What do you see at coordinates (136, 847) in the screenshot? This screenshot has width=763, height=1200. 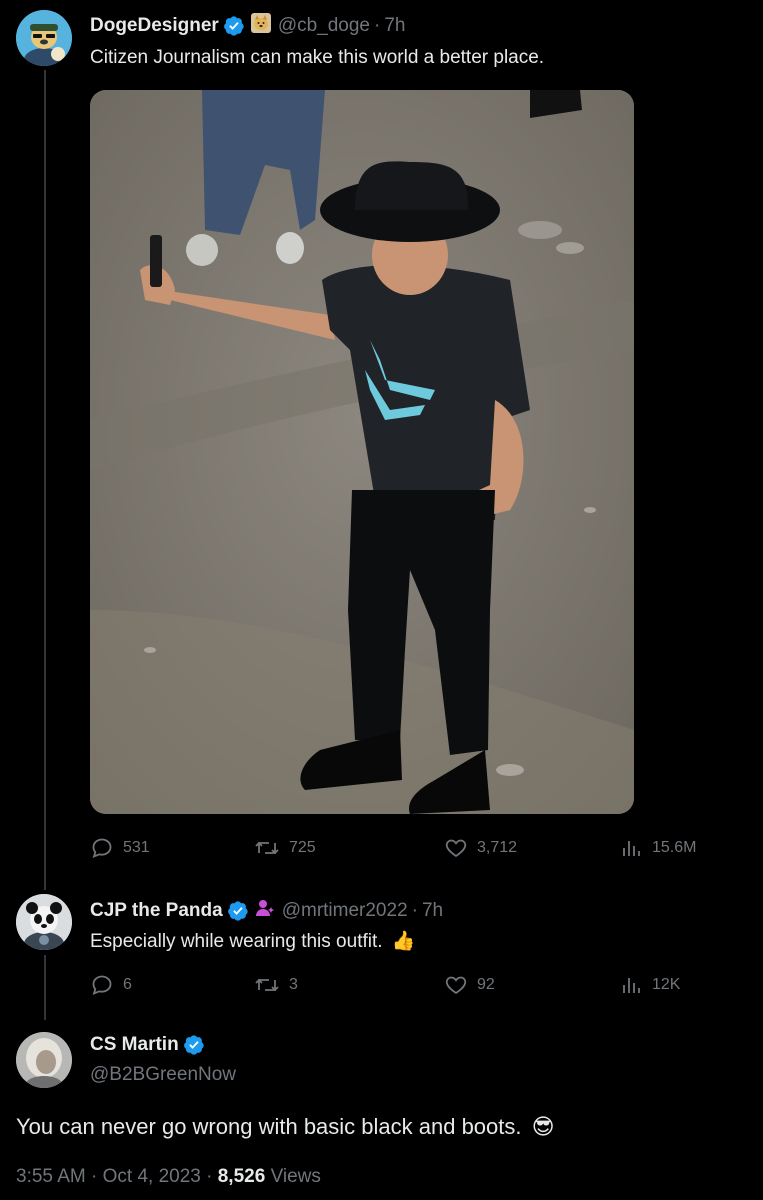 I see `reply-count: 531` at bounding box center [136, 847].